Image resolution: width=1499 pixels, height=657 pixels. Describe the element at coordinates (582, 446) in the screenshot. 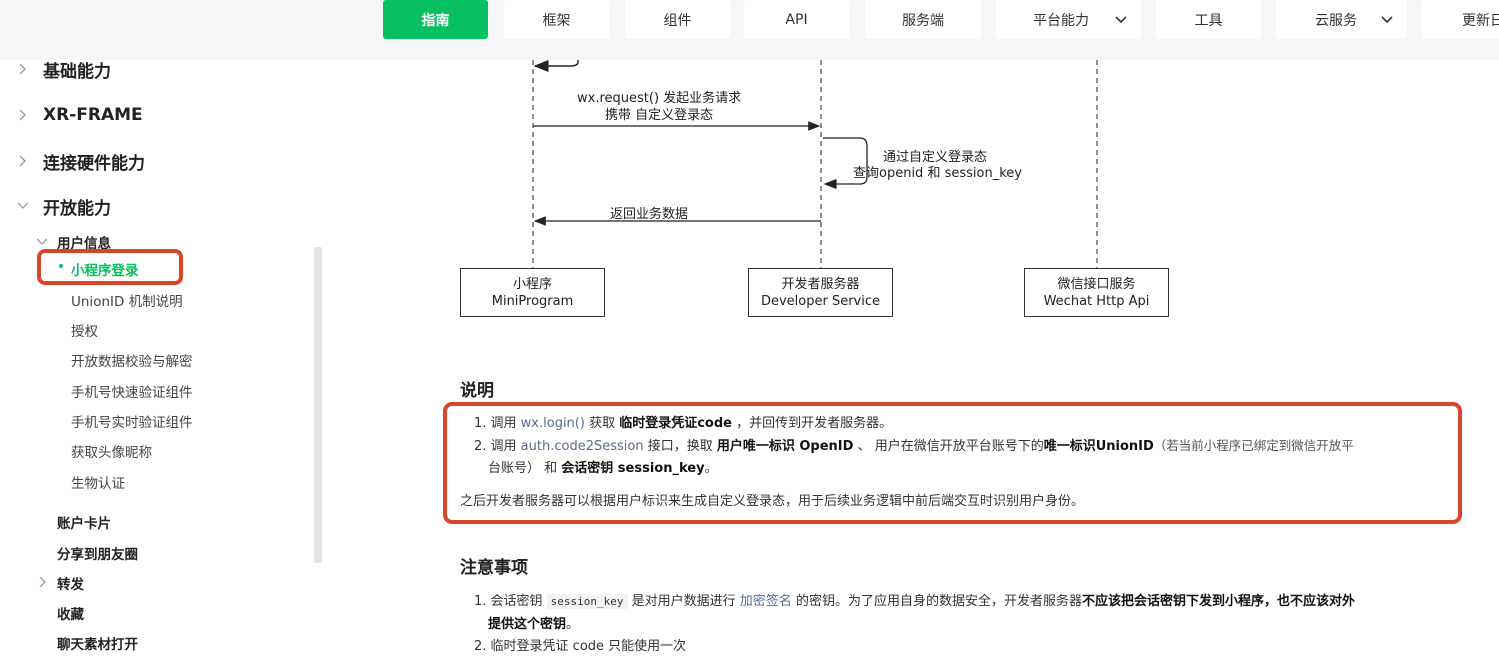

I see `link-code2session: auth.code2Session` at that location.